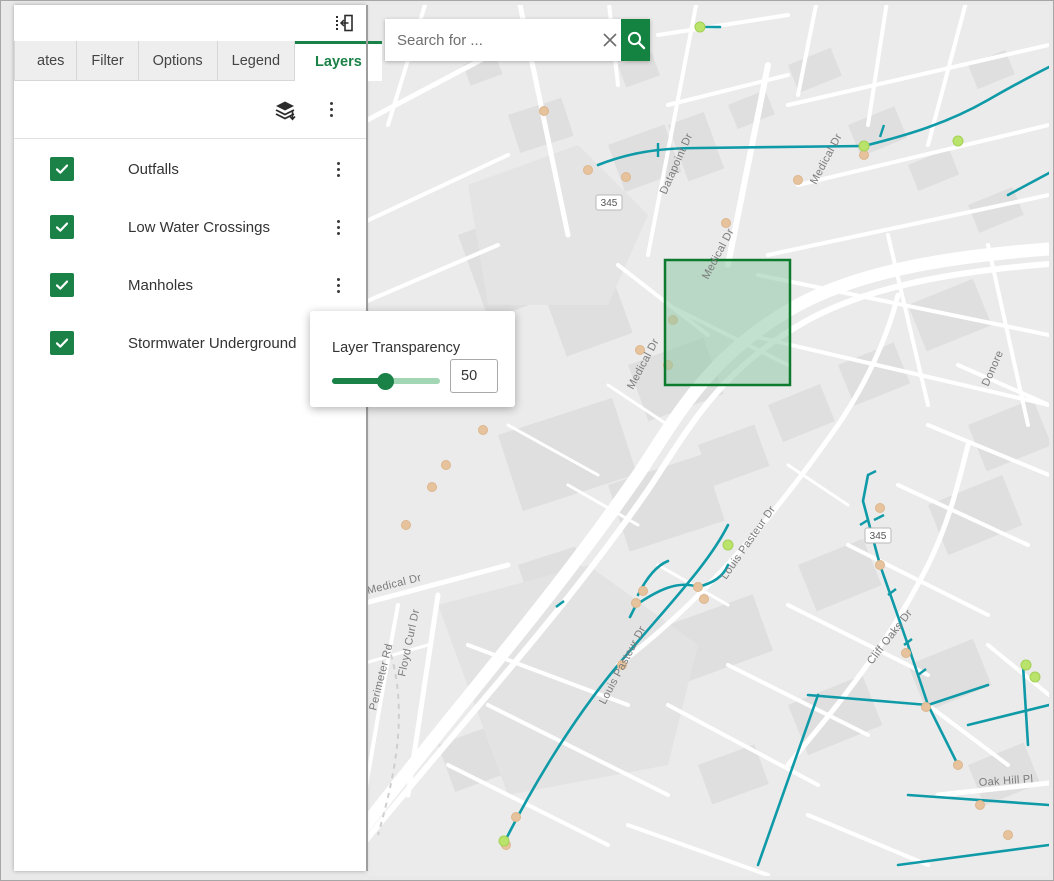 The height and width of the screenshot is (881, 1054). I want to click on layer-name-label: Manholes, so click(161, 285).